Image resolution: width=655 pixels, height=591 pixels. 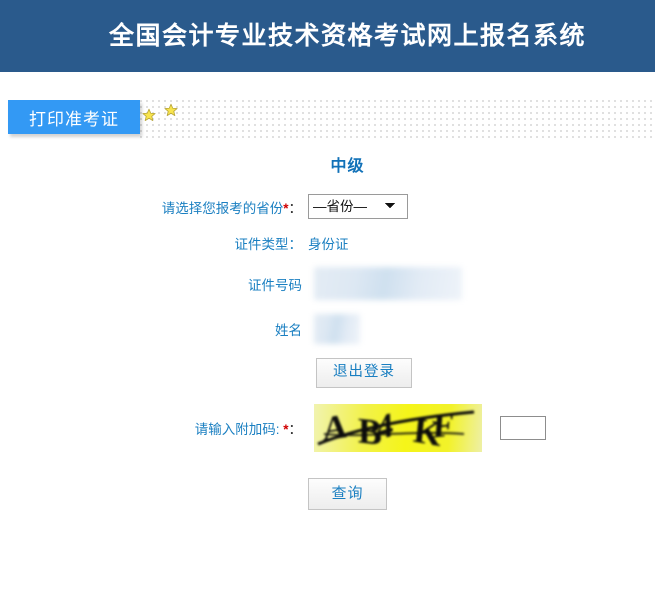 What do you see at coordinates (523, 427) in the screenshot?
I see `captcha-input` at bounding box center [523, 427].